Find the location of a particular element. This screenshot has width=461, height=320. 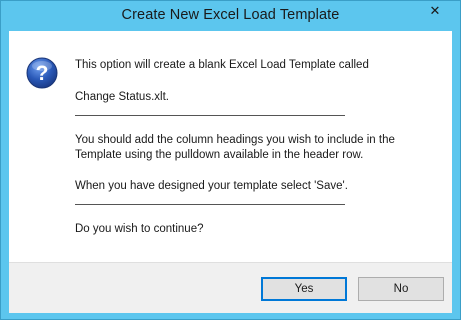

close-button: ✕ is located at coordinates (435, 10).